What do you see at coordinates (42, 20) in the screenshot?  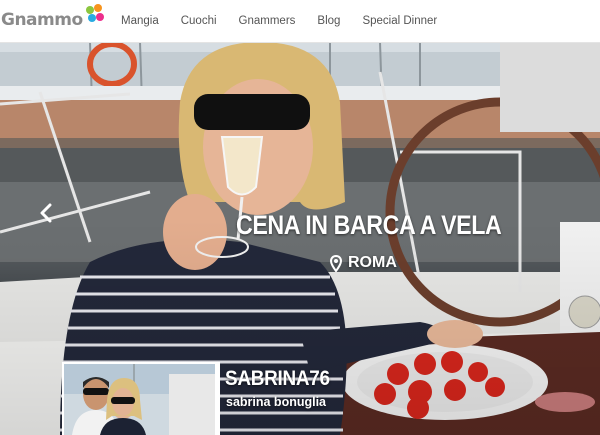 I see `logo-text: Gnammo` at bounding box center [42, 20].